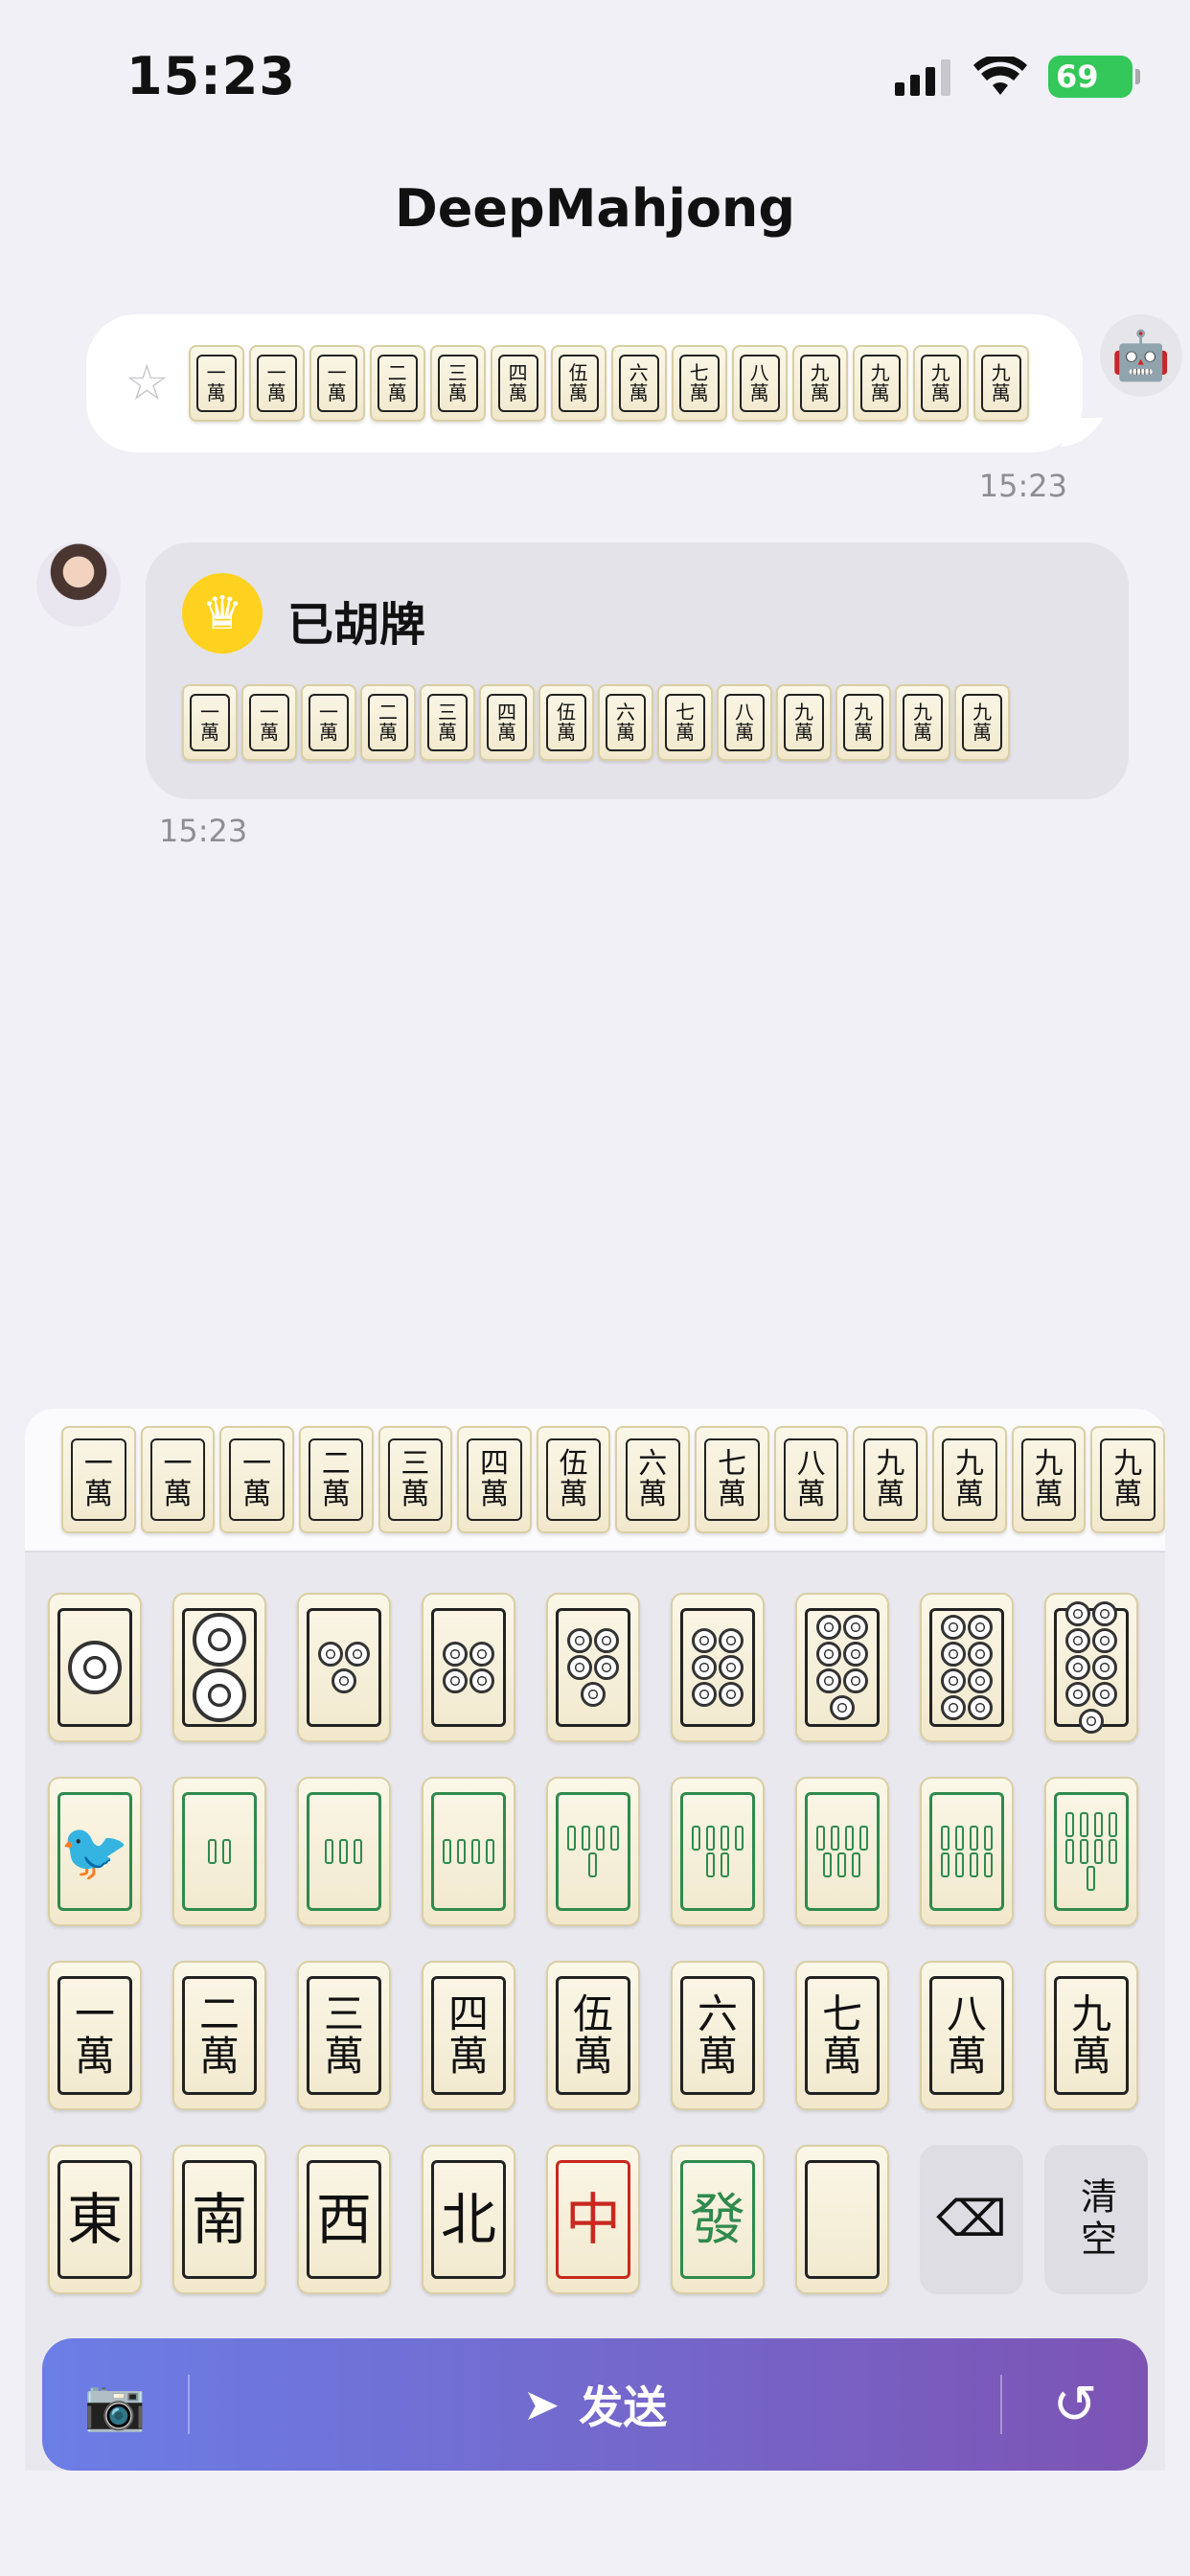 The height and width of the screenshot is (2576, 1190). I want to click on east-tile: 東, so click(95, 2219).